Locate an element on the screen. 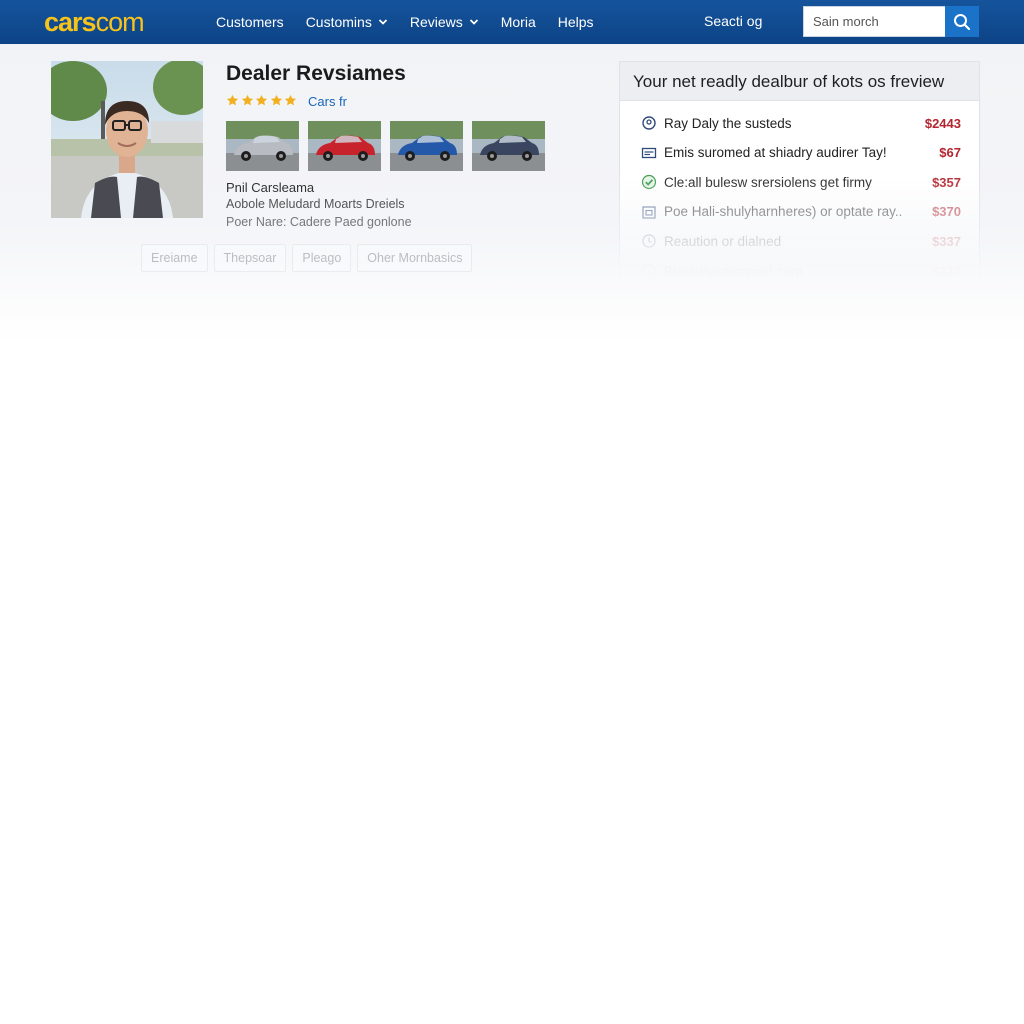 Image resolution: width=1024 pixels, height=1024 pixels. pin-icon is located at coordinates (649, 123).